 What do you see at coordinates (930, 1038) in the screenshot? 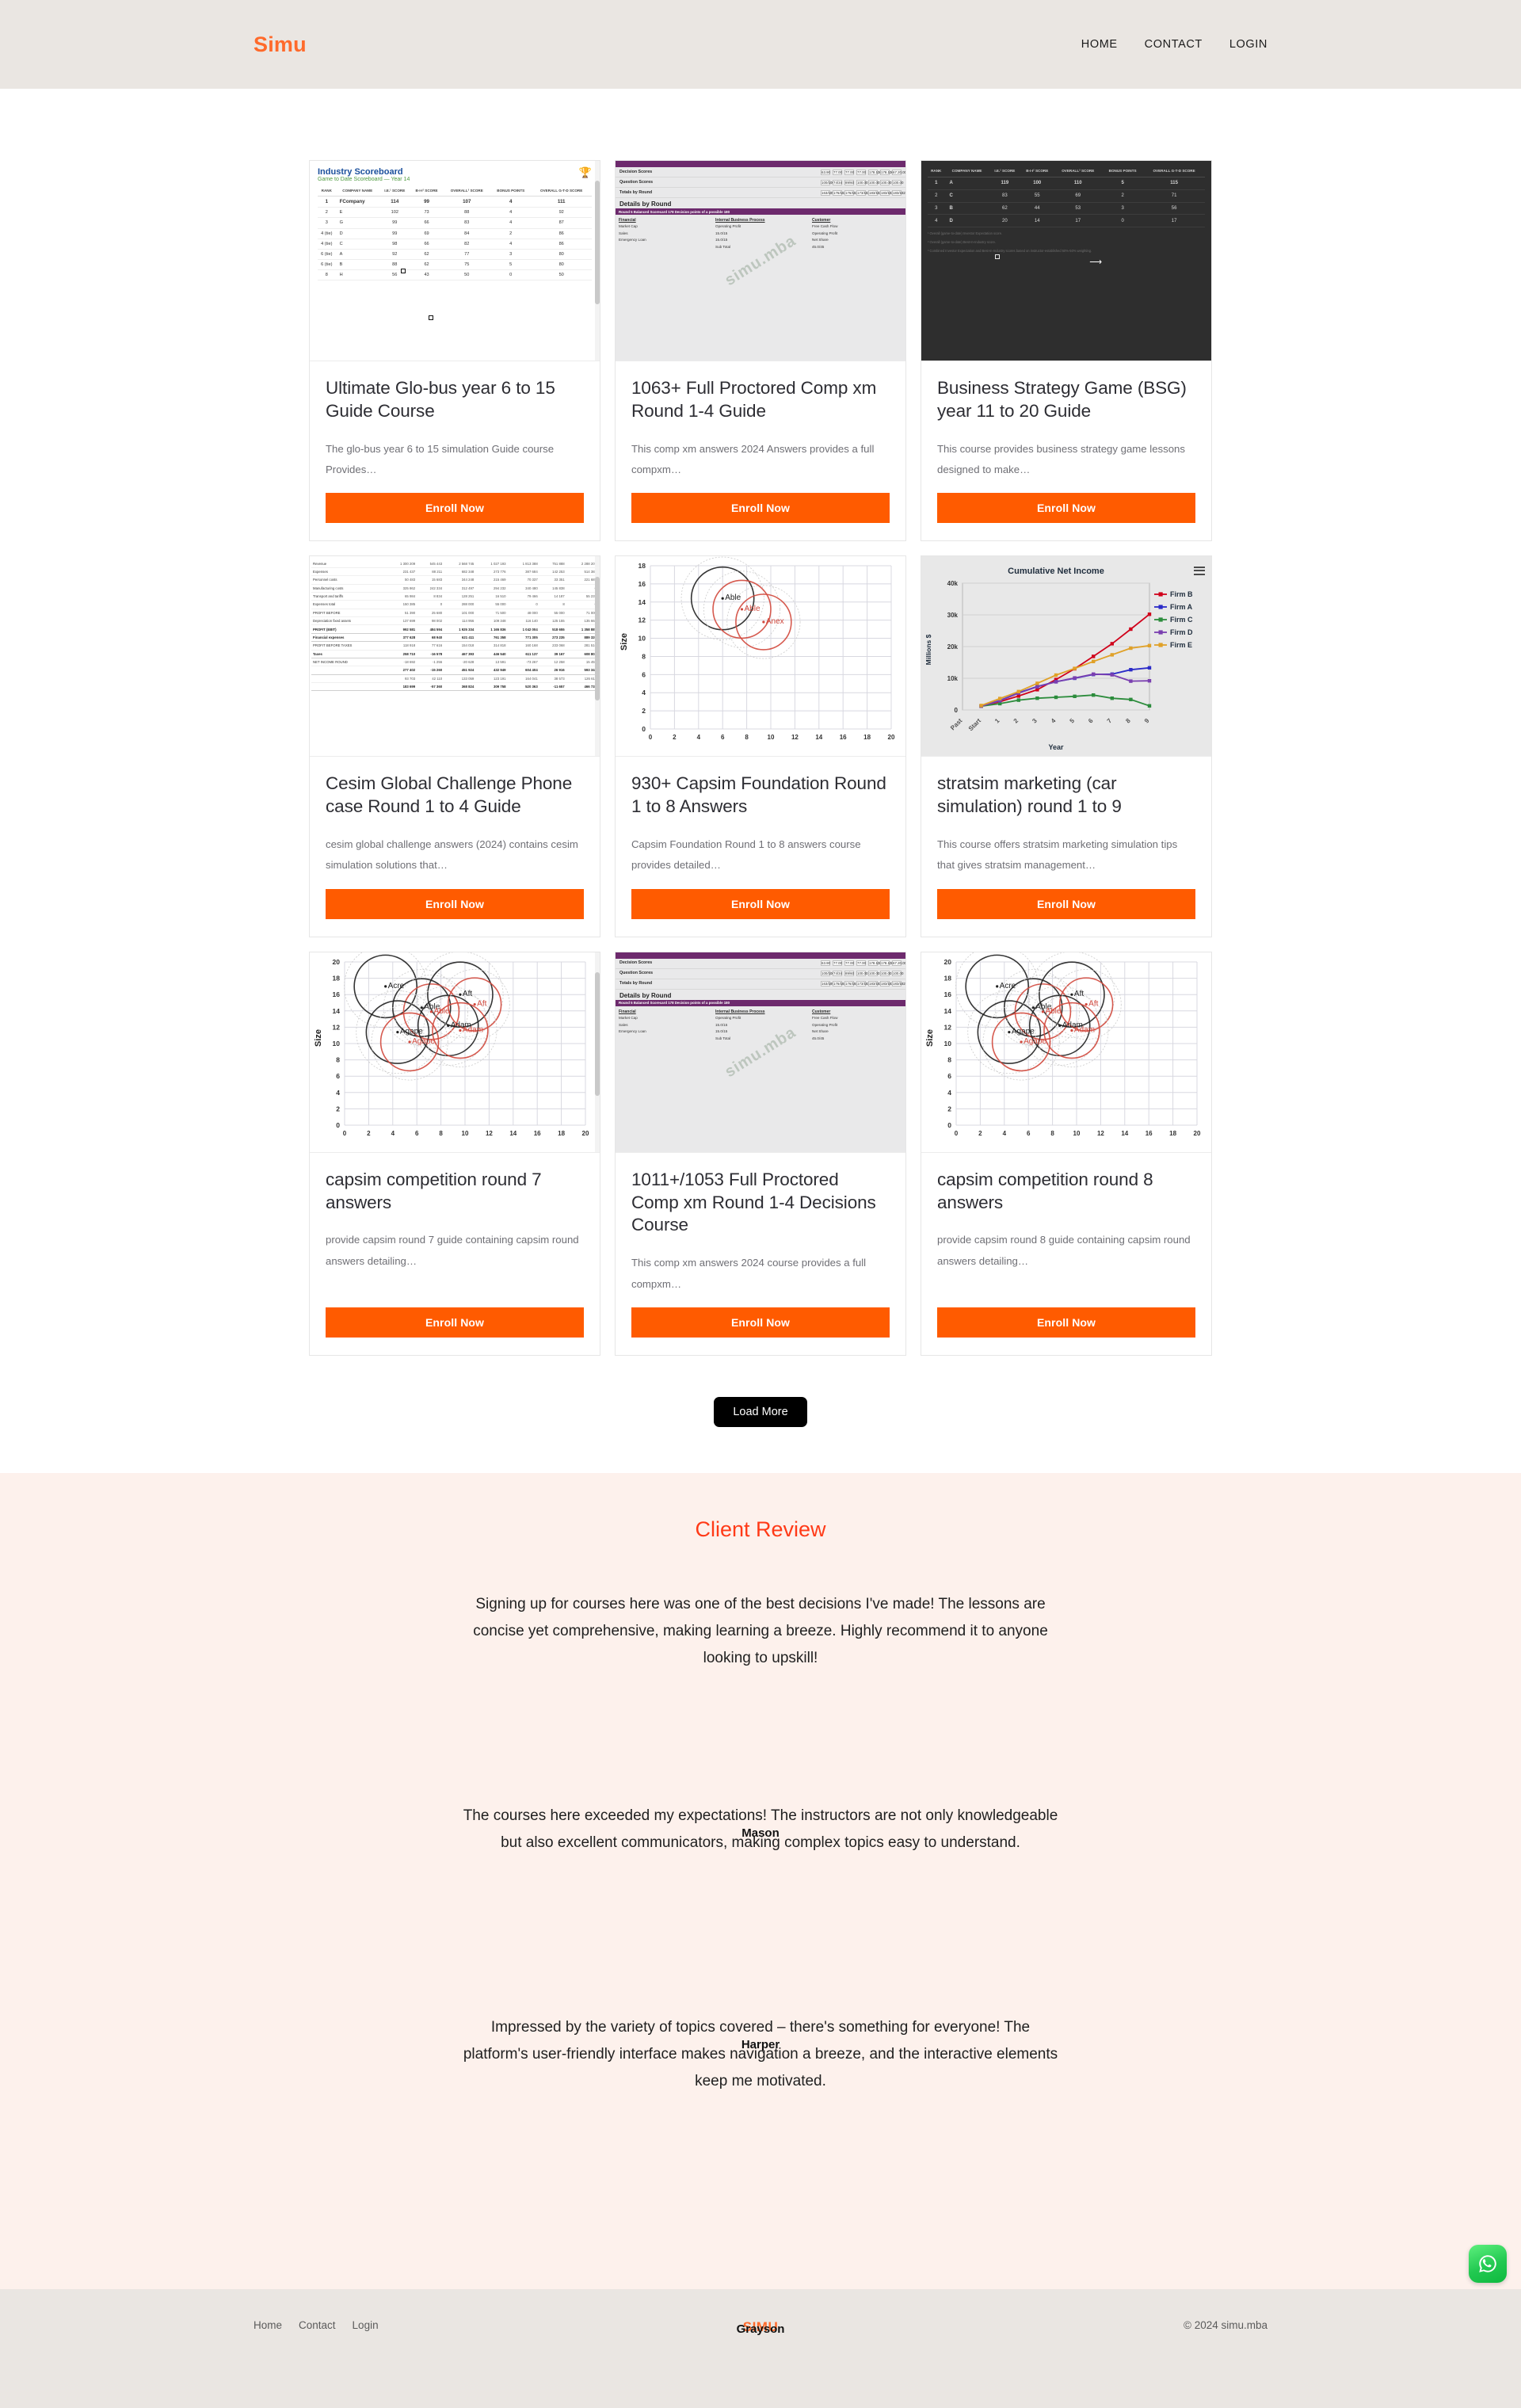
I see `svg-text: Size` at bounding box center [930, 1038].